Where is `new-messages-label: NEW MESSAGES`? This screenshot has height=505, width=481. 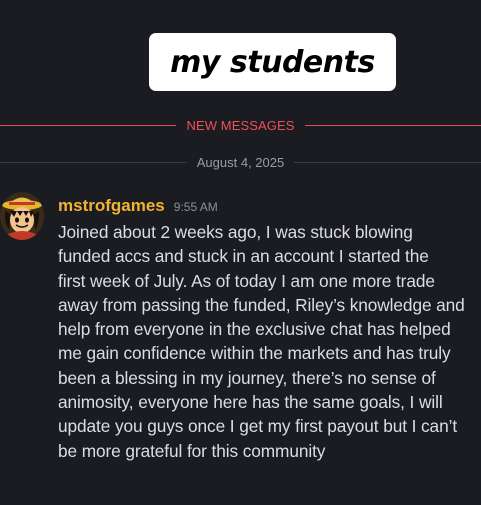 new-messages-label: NEW MESSAGES is located at coordinates (240, 125).